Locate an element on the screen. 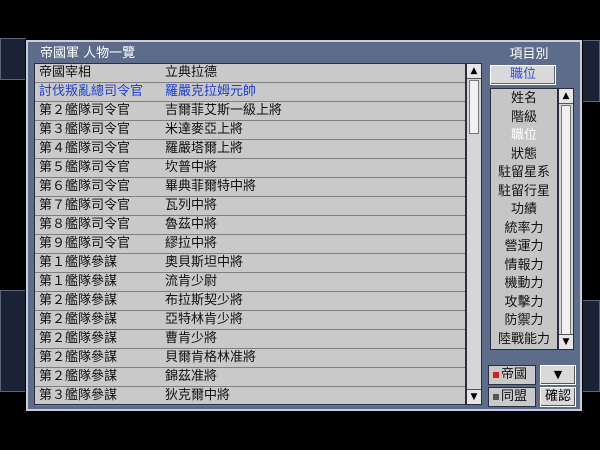  person-name: 曹肯少將 is located at coordinates (191, 338).